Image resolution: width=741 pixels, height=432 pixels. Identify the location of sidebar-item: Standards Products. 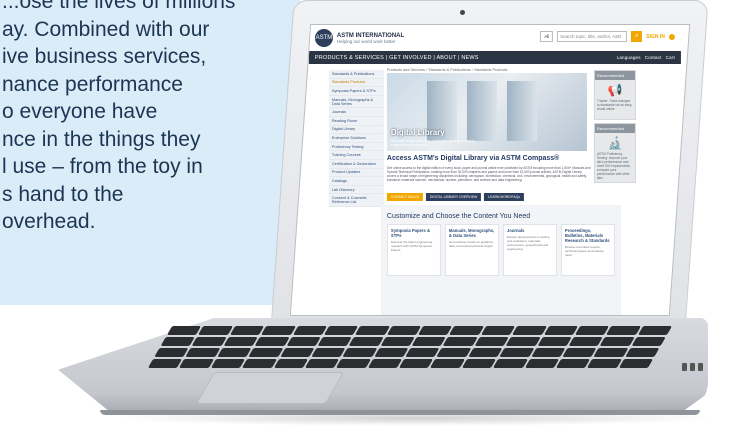
(356, 83).